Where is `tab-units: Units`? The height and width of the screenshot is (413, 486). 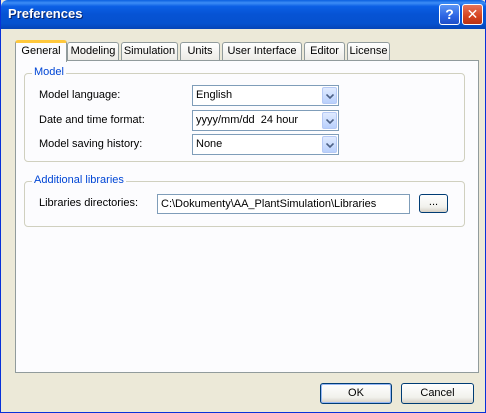 tab-units: Units is located at coordinates (200, 51).